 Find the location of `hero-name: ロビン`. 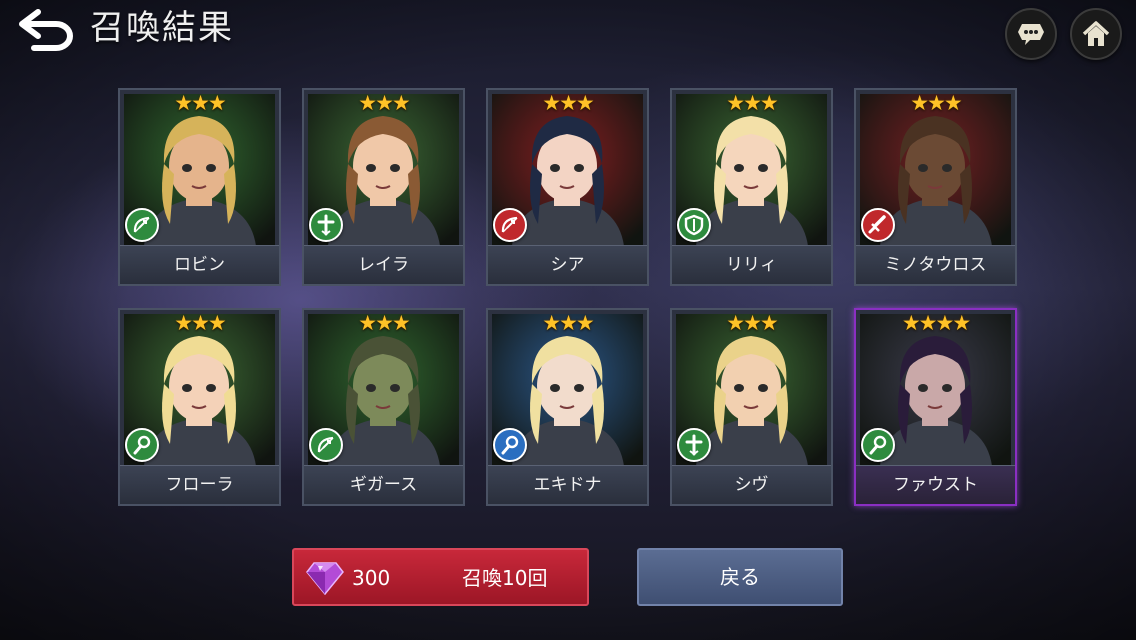

hero-name: ロビン is located at coordinates (199, 264).